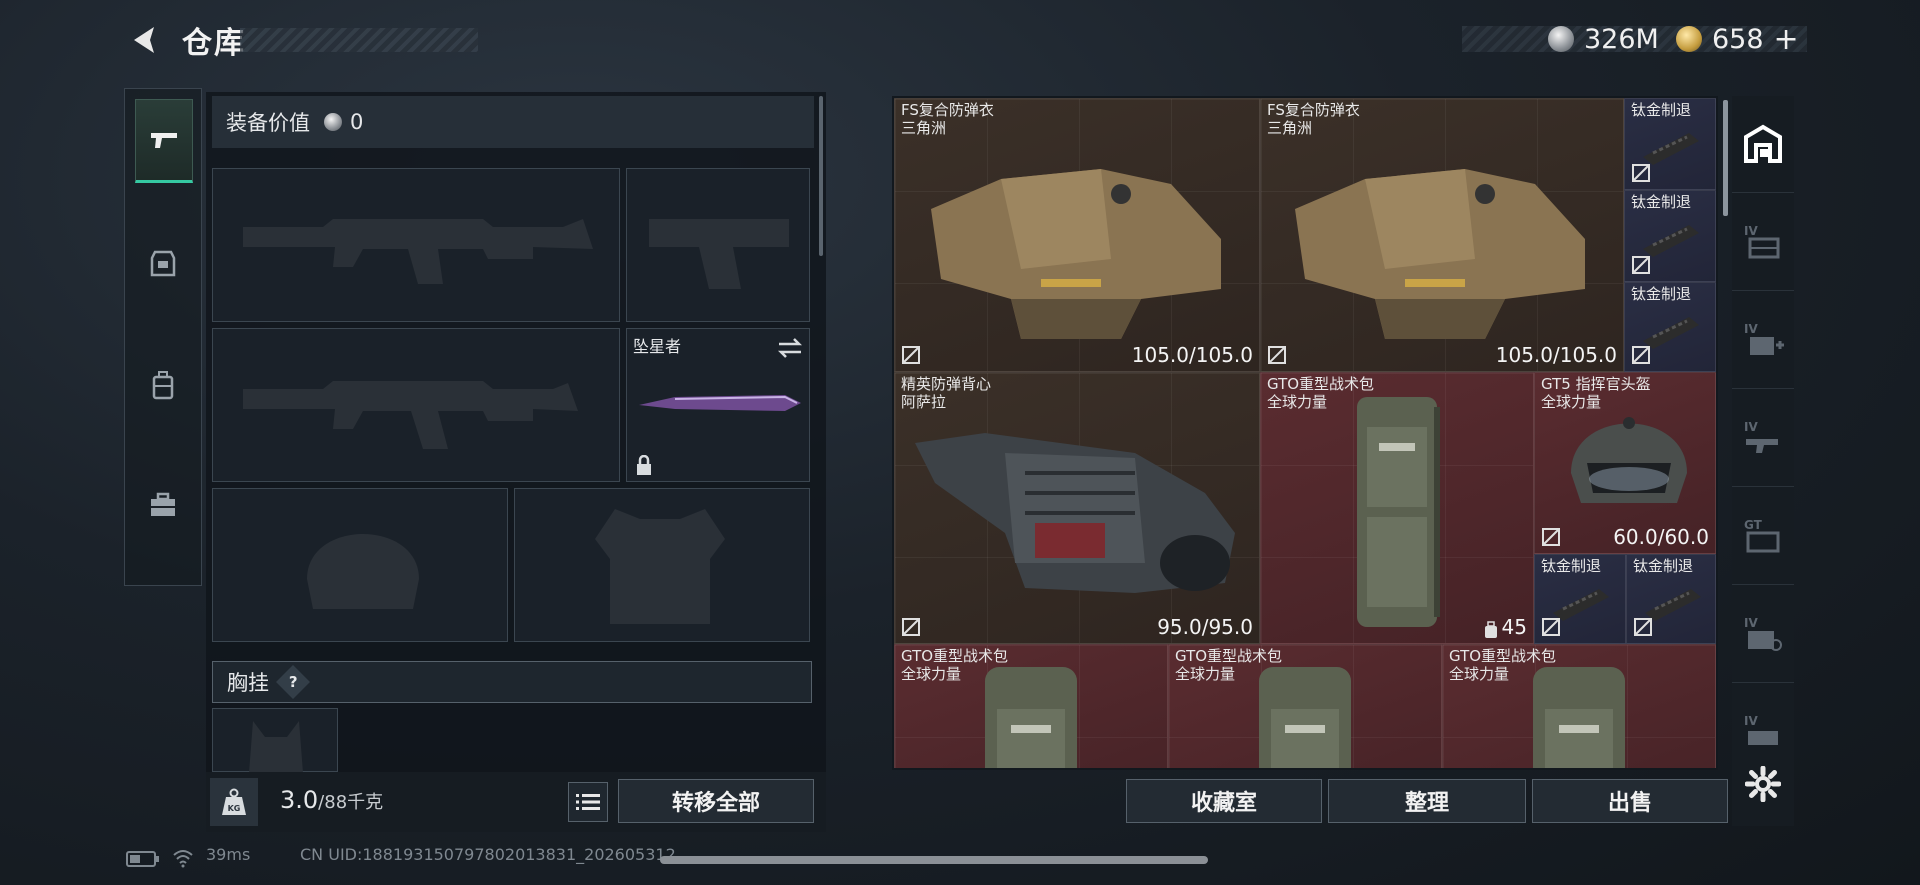 The height and width of the screenshot is (885, 1920). I want to click on weight-max: /88千克, so click(351, 802).